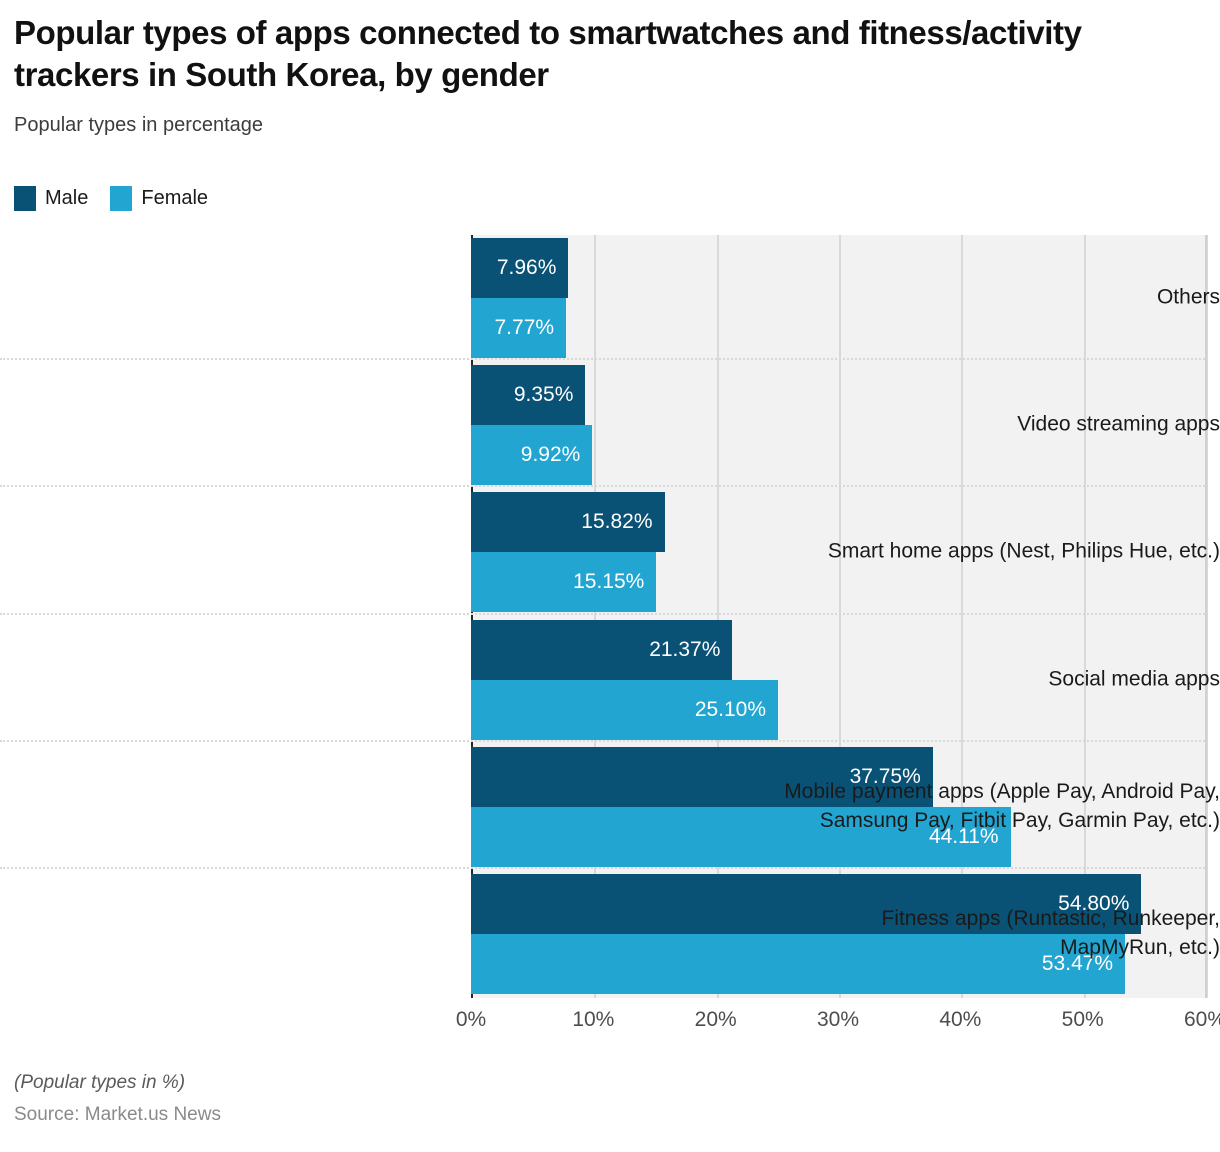  What do you see at coordinates (471, 1019) in the screenshot?
I see `x-tick-label: 0%` at bounding box center [471, 1019].